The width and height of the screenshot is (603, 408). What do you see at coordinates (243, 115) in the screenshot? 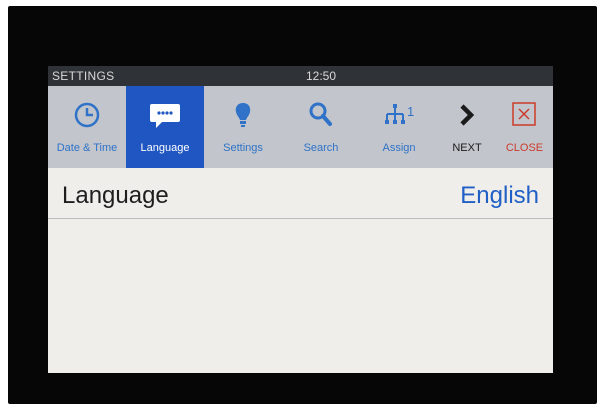
I see `lightbulb-icon` at bounding box center [243, 115].